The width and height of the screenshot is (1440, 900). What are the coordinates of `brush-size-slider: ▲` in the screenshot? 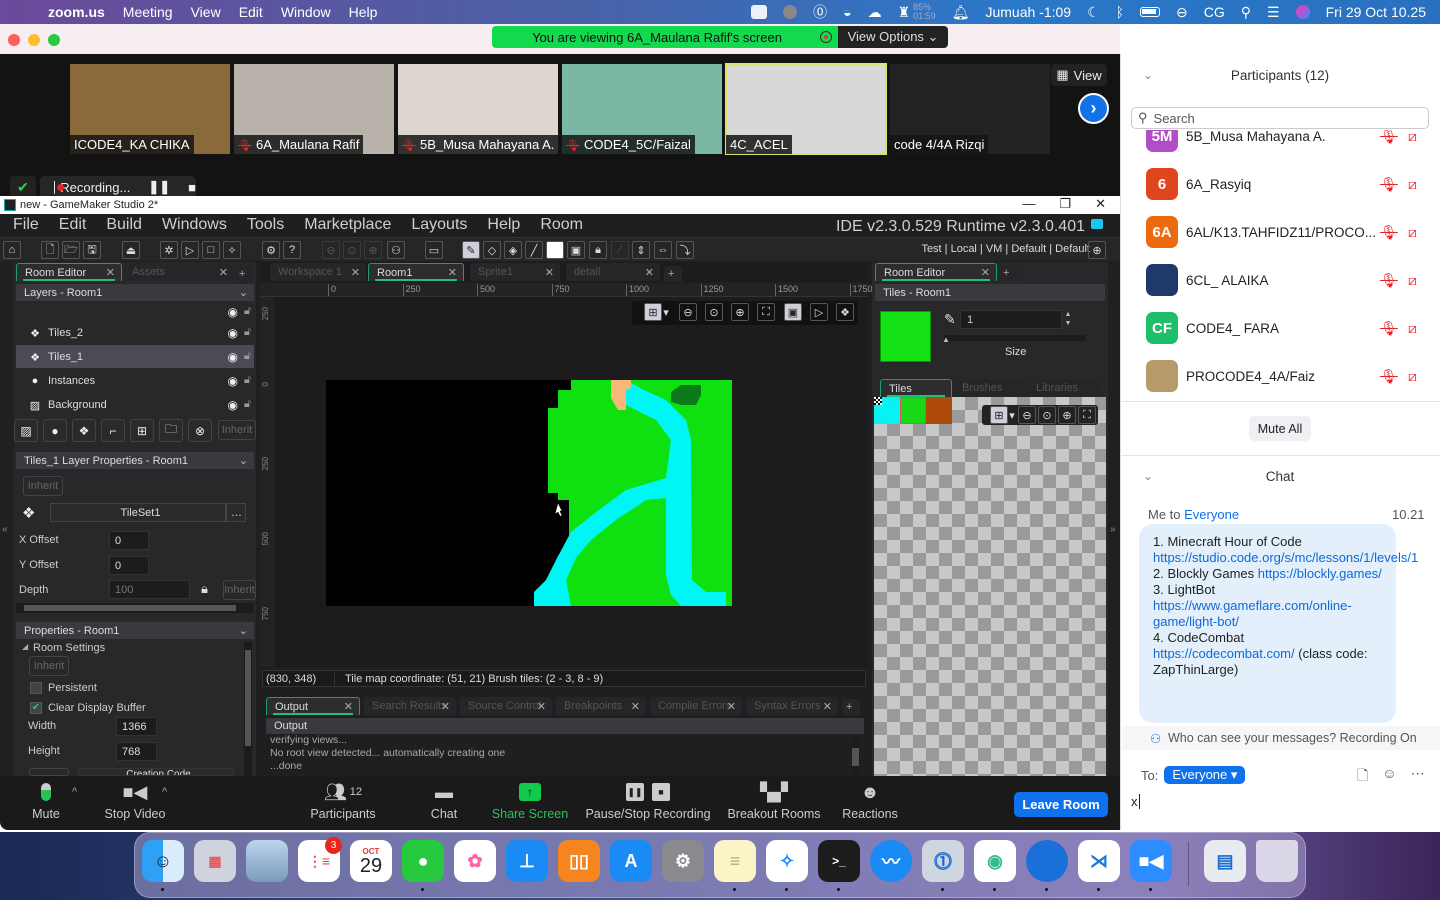 It's located at (1014, 339).